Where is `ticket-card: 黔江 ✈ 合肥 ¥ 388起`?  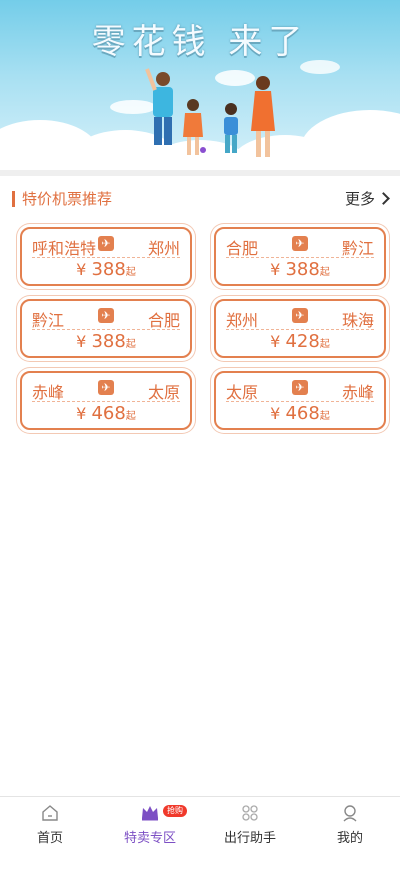 ticket-card: 黔江 ✈ 合肥 ¥ 388起 is located at coordinates (106, 328).